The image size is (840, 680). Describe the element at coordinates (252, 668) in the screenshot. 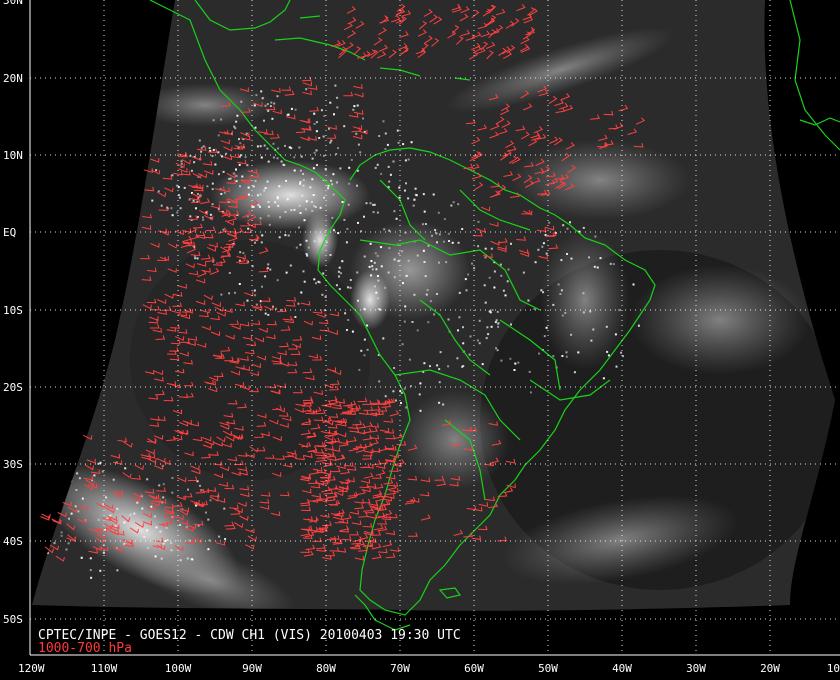

I see `longitude-label: 90W` at that location.